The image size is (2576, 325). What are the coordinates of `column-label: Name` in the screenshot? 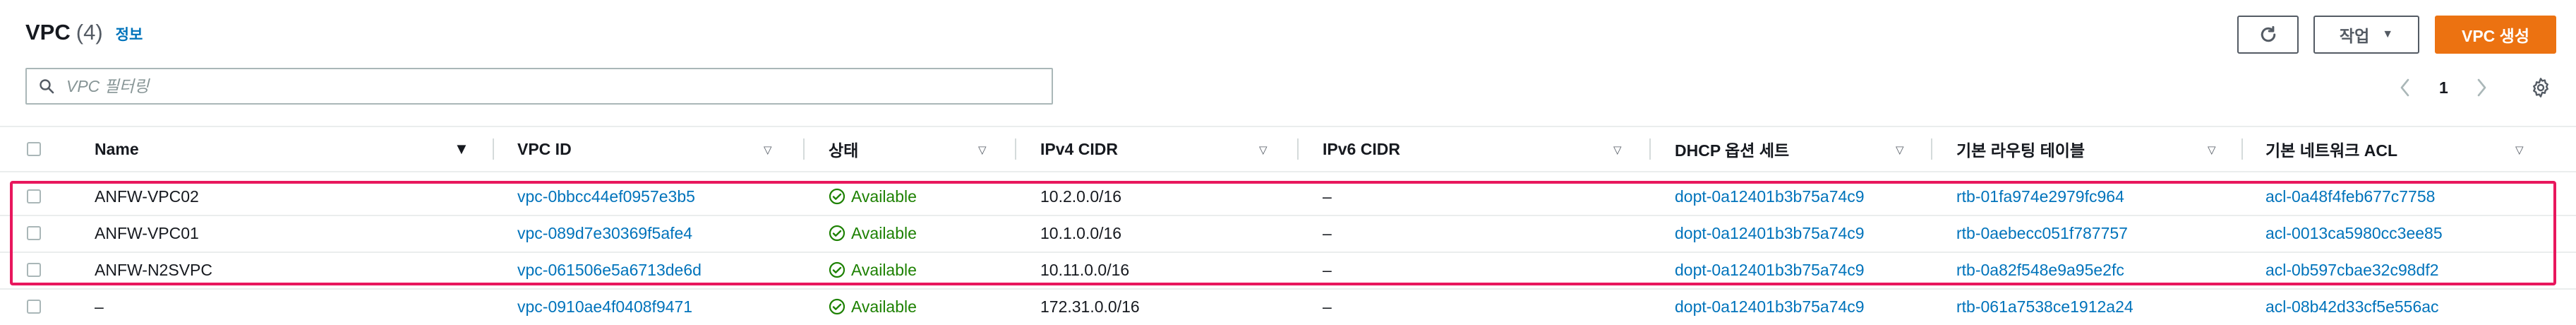 It's located at (117, 149).